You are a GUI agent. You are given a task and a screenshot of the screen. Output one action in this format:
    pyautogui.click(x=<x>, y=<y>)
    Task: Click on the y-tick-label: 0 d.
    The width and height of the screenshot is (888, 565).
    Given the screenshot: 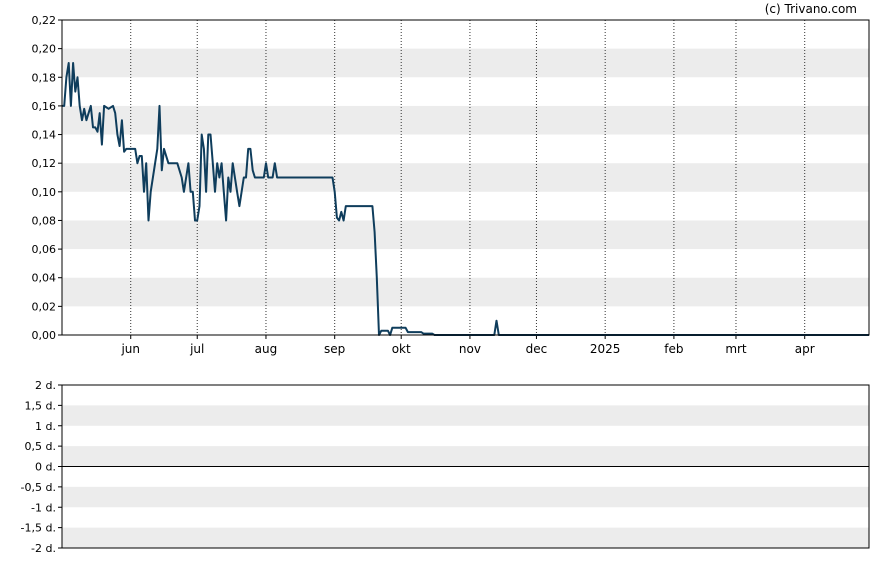 What is the action you would take?
    pyautogui.click(x=45, y=467)
    